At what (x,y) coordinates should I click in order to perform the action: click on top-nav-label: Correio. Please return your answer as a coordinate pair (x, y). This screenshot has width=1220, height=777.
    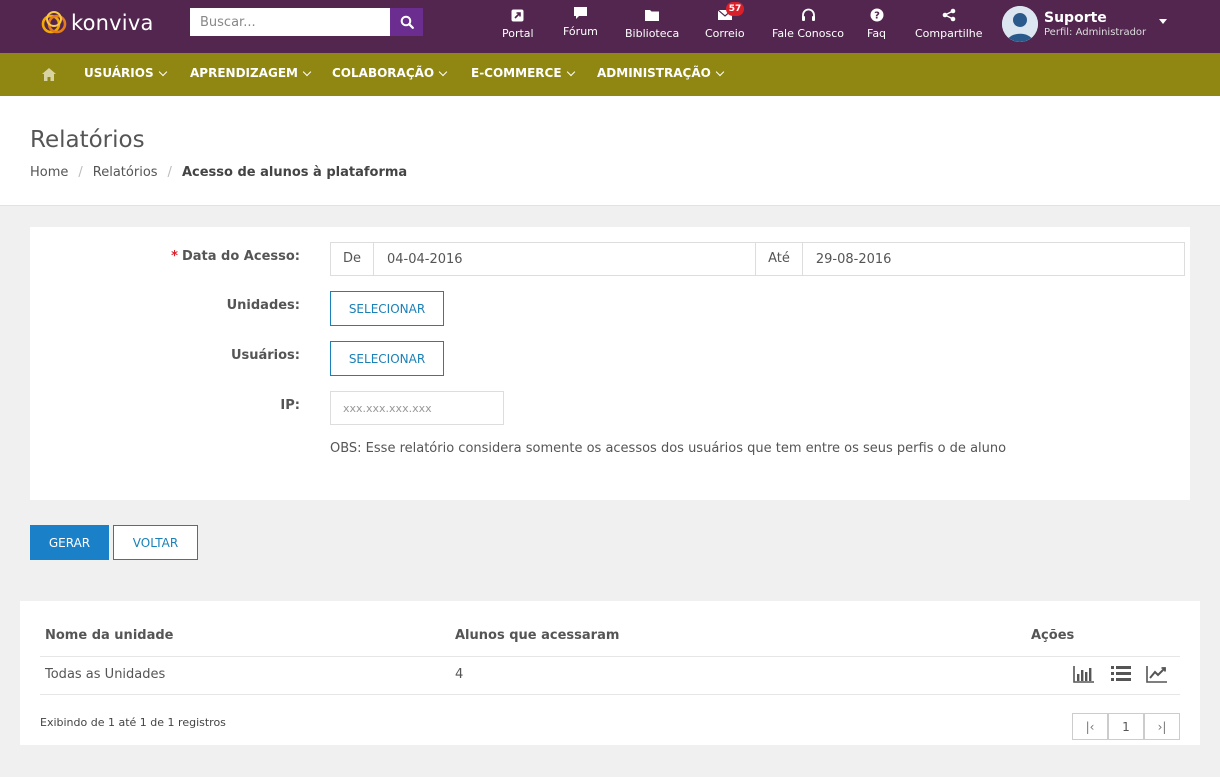
    Looking at the image, I should click on (725, 33).